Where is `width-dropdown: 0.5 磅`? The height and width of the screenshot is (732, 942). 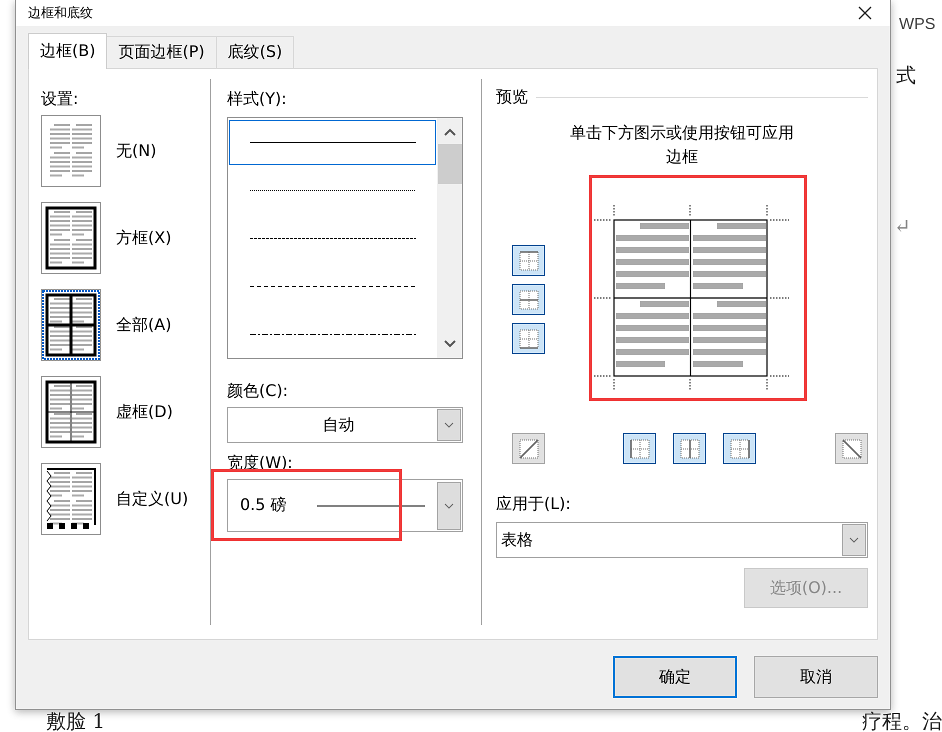 width-dropdown: 0.5 磅 is located at coordinates (345, 505).